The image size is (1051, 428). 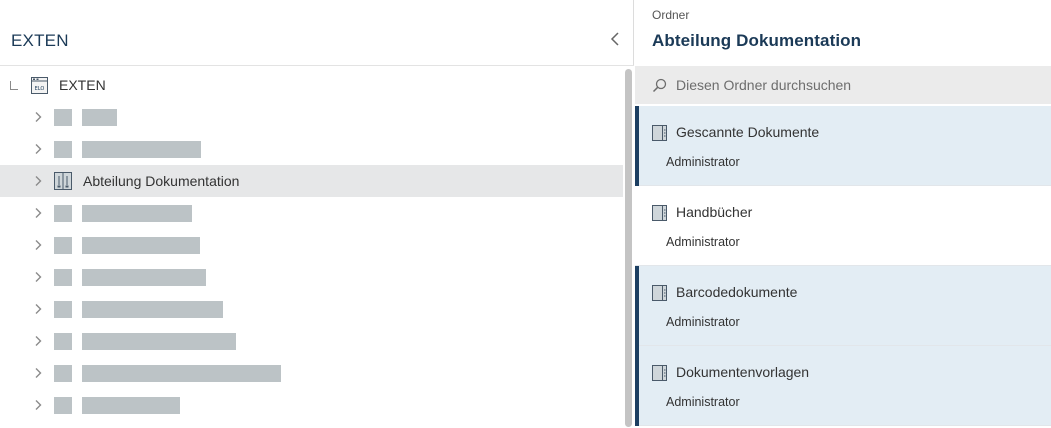 What do you see at coordinates (317, 33) in the screenshot?
I see `navigation-header: EXTEN` at bounding box center [317, 33].